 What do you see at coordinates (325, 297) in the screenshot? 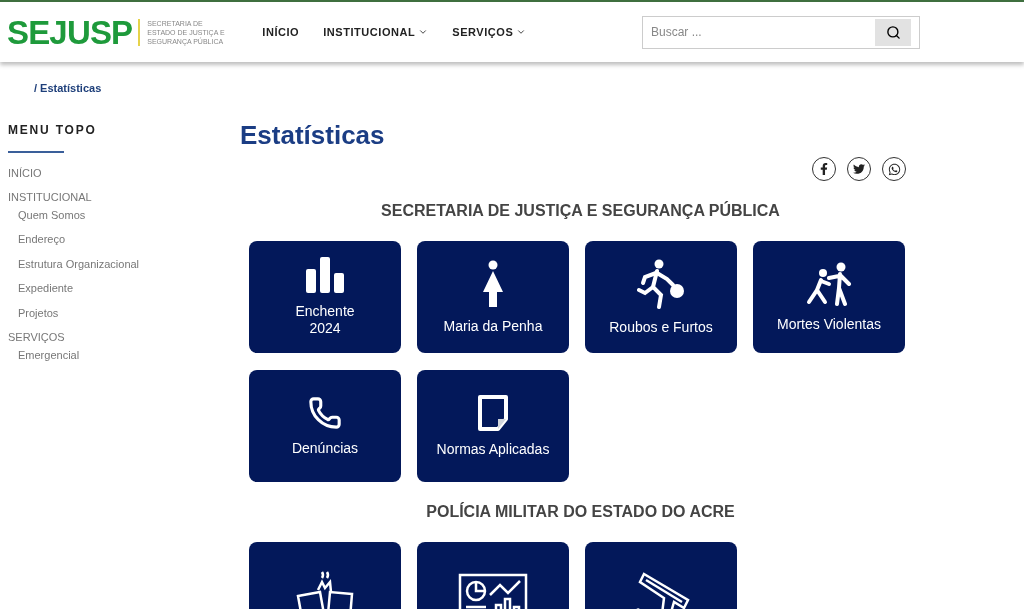
I see `statistics-card: Enchente 2024` at bounding box center [325, 297].